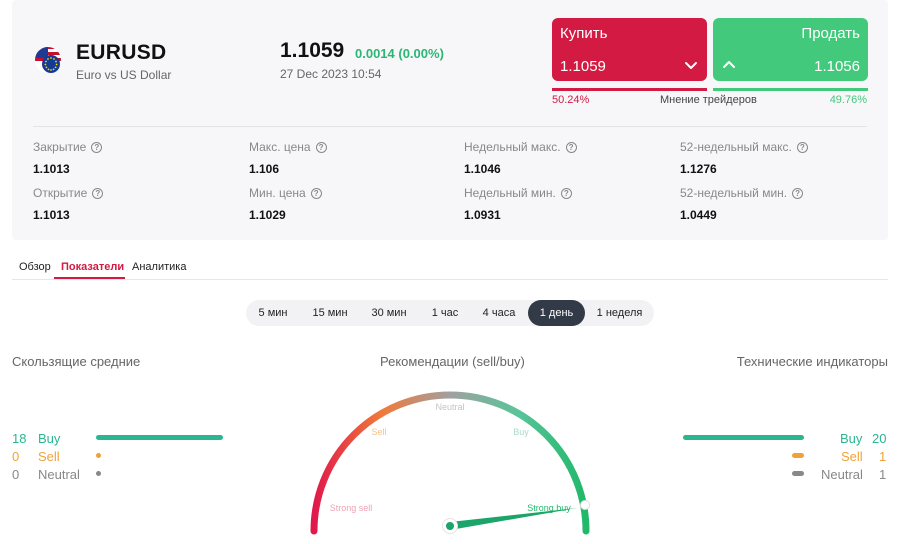 The height and width of the screenshot is (544, 900). Describe the element at coordinates (584, 33) in the screenshot. I see `buy-button-label: Купить` at that location.